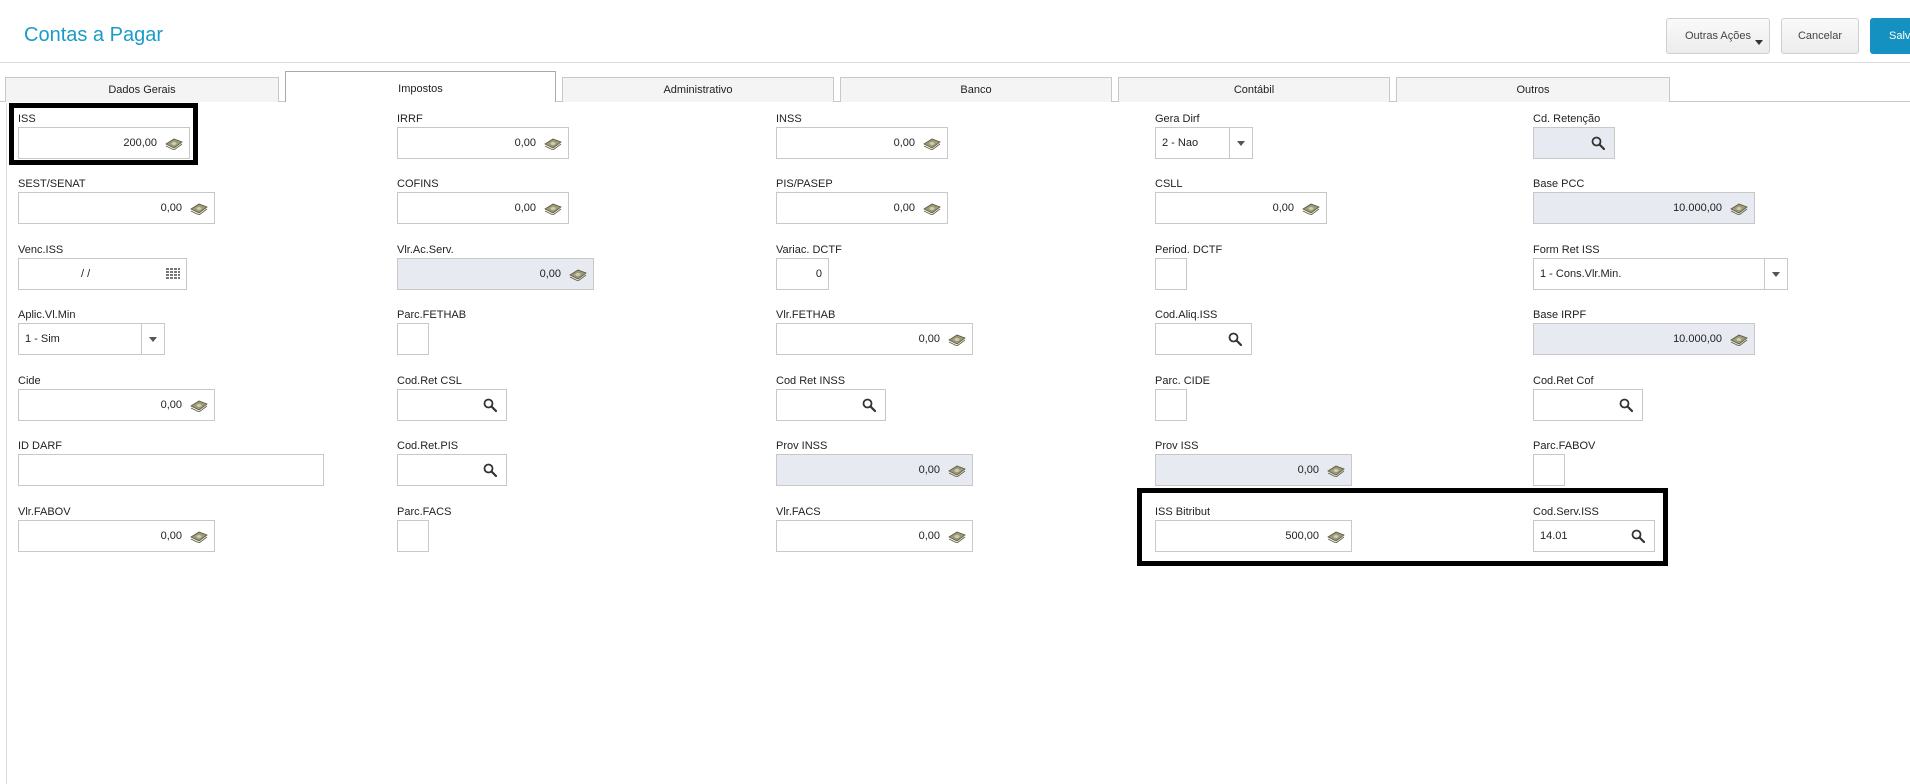  What do you see at coordinates (1183, 512) in the screenshot?
I see `iss-bitribut-label: ISS Bitribut` at bounding box center [1183, 512].